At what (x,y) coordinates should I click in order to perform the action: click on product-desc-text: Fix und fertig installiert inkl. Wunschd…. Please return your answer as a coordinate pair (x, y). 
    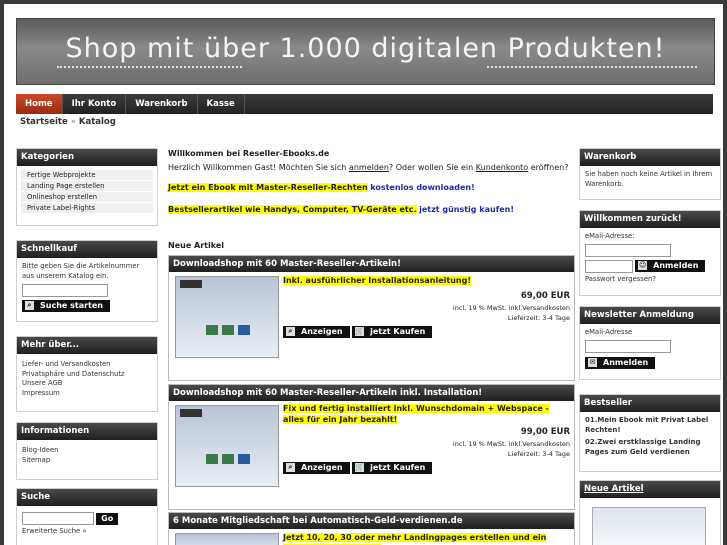
    Looking at the image, I should click on (416, 414).